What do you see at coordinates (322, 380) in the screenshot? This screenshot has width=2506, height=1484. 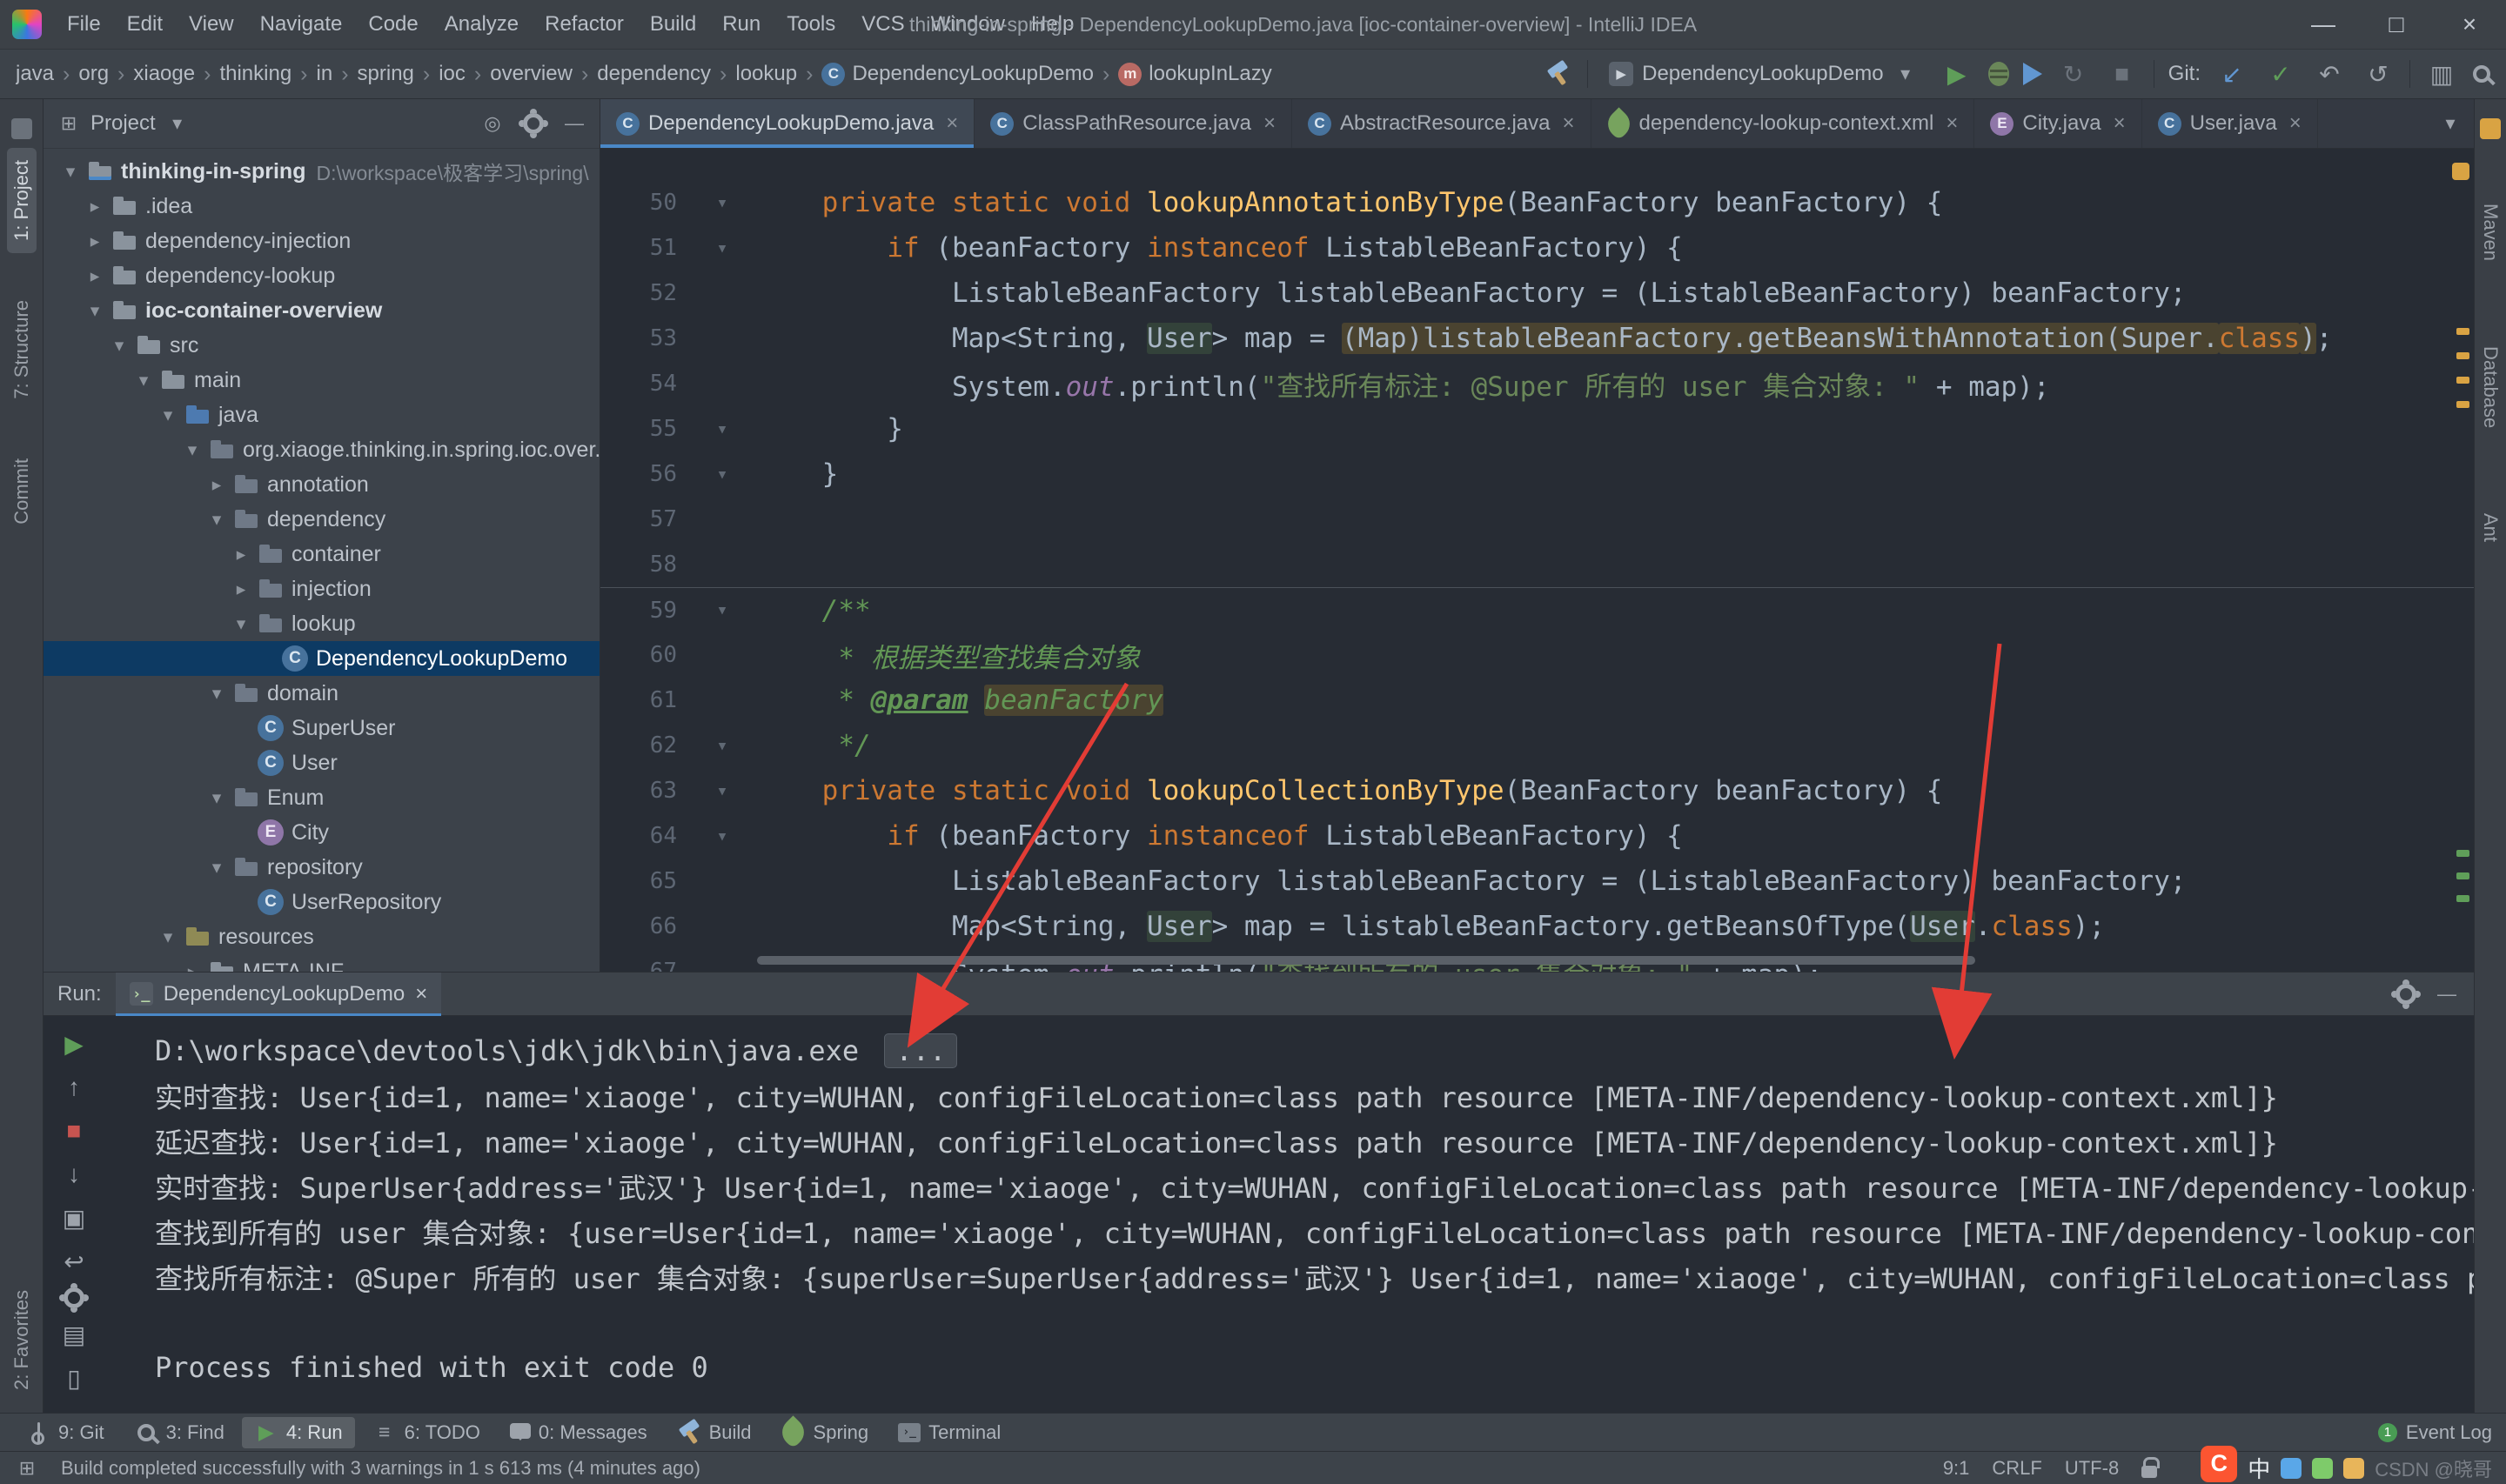 I see `tree-item-main: ▾ main` at bounding box center [322, 380].